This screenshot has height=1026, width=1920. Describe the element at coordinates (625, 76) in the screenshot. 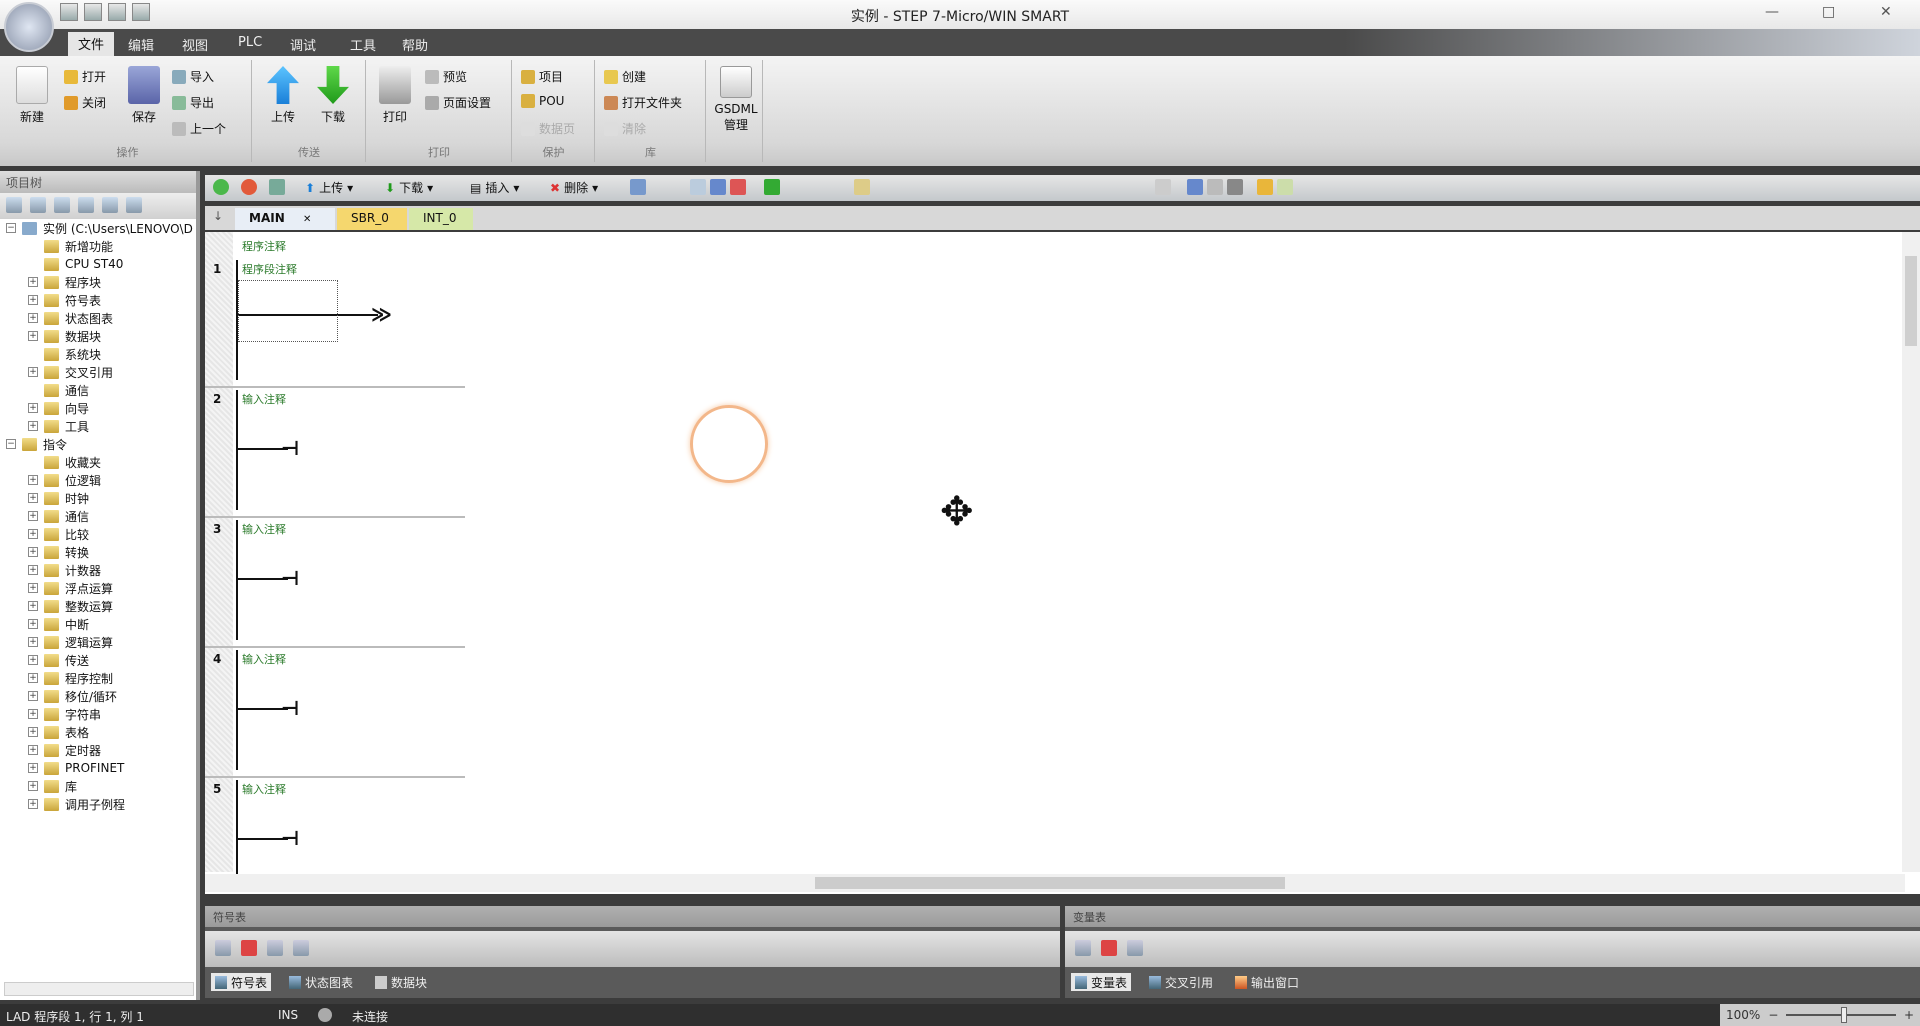

I see `create-library-button: 创建` at that location.